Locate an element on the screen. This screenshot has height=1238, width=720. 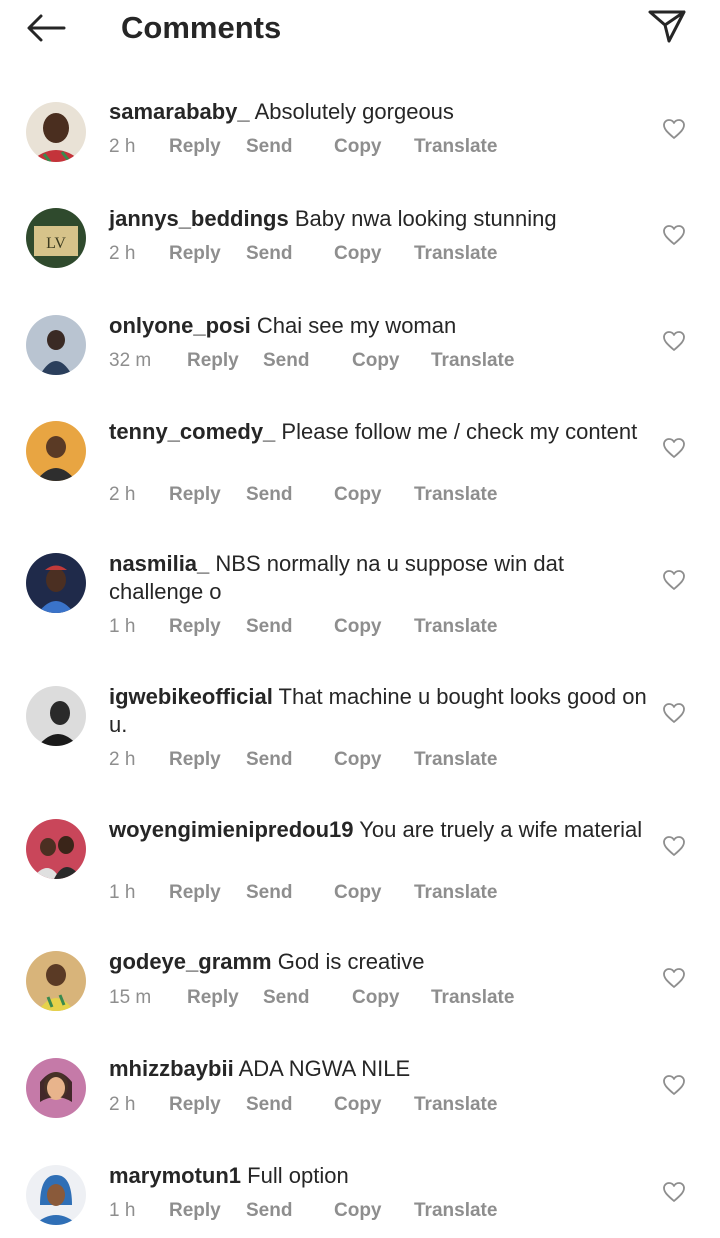
comment-time: 15 m is located at coordinates (130, 997).